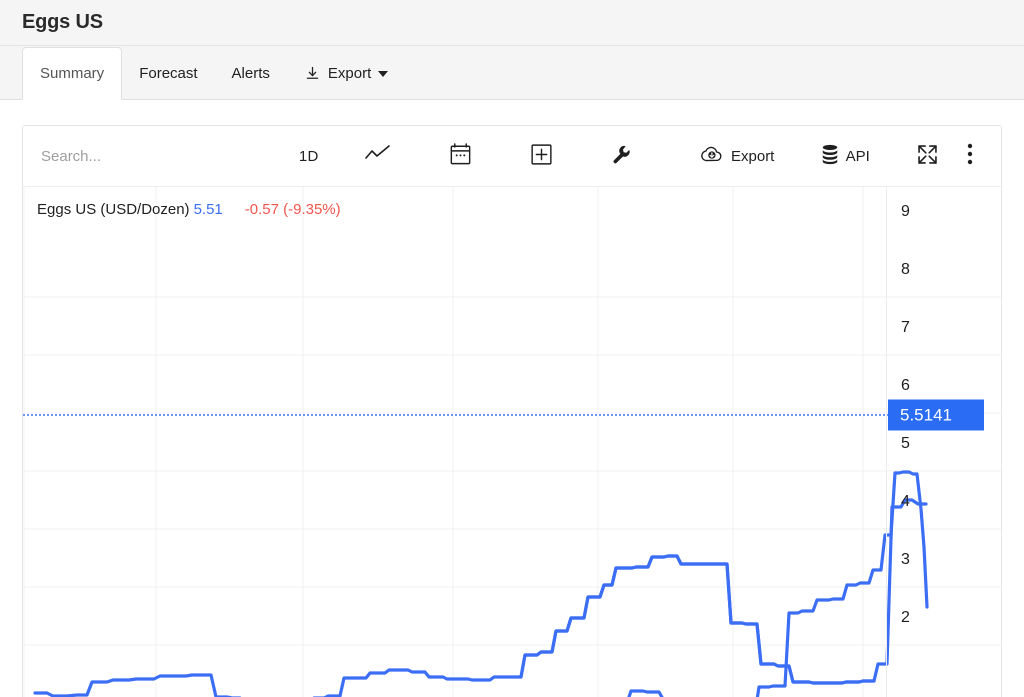 This screenshot has height=697, width=1024. I want to click on chart-toolbar: 1D, so click(512, 156).